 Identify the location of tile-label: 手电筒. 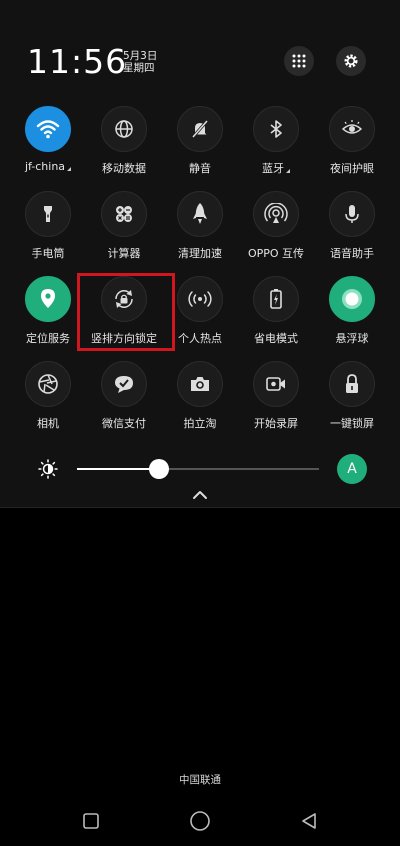
(48, 253).